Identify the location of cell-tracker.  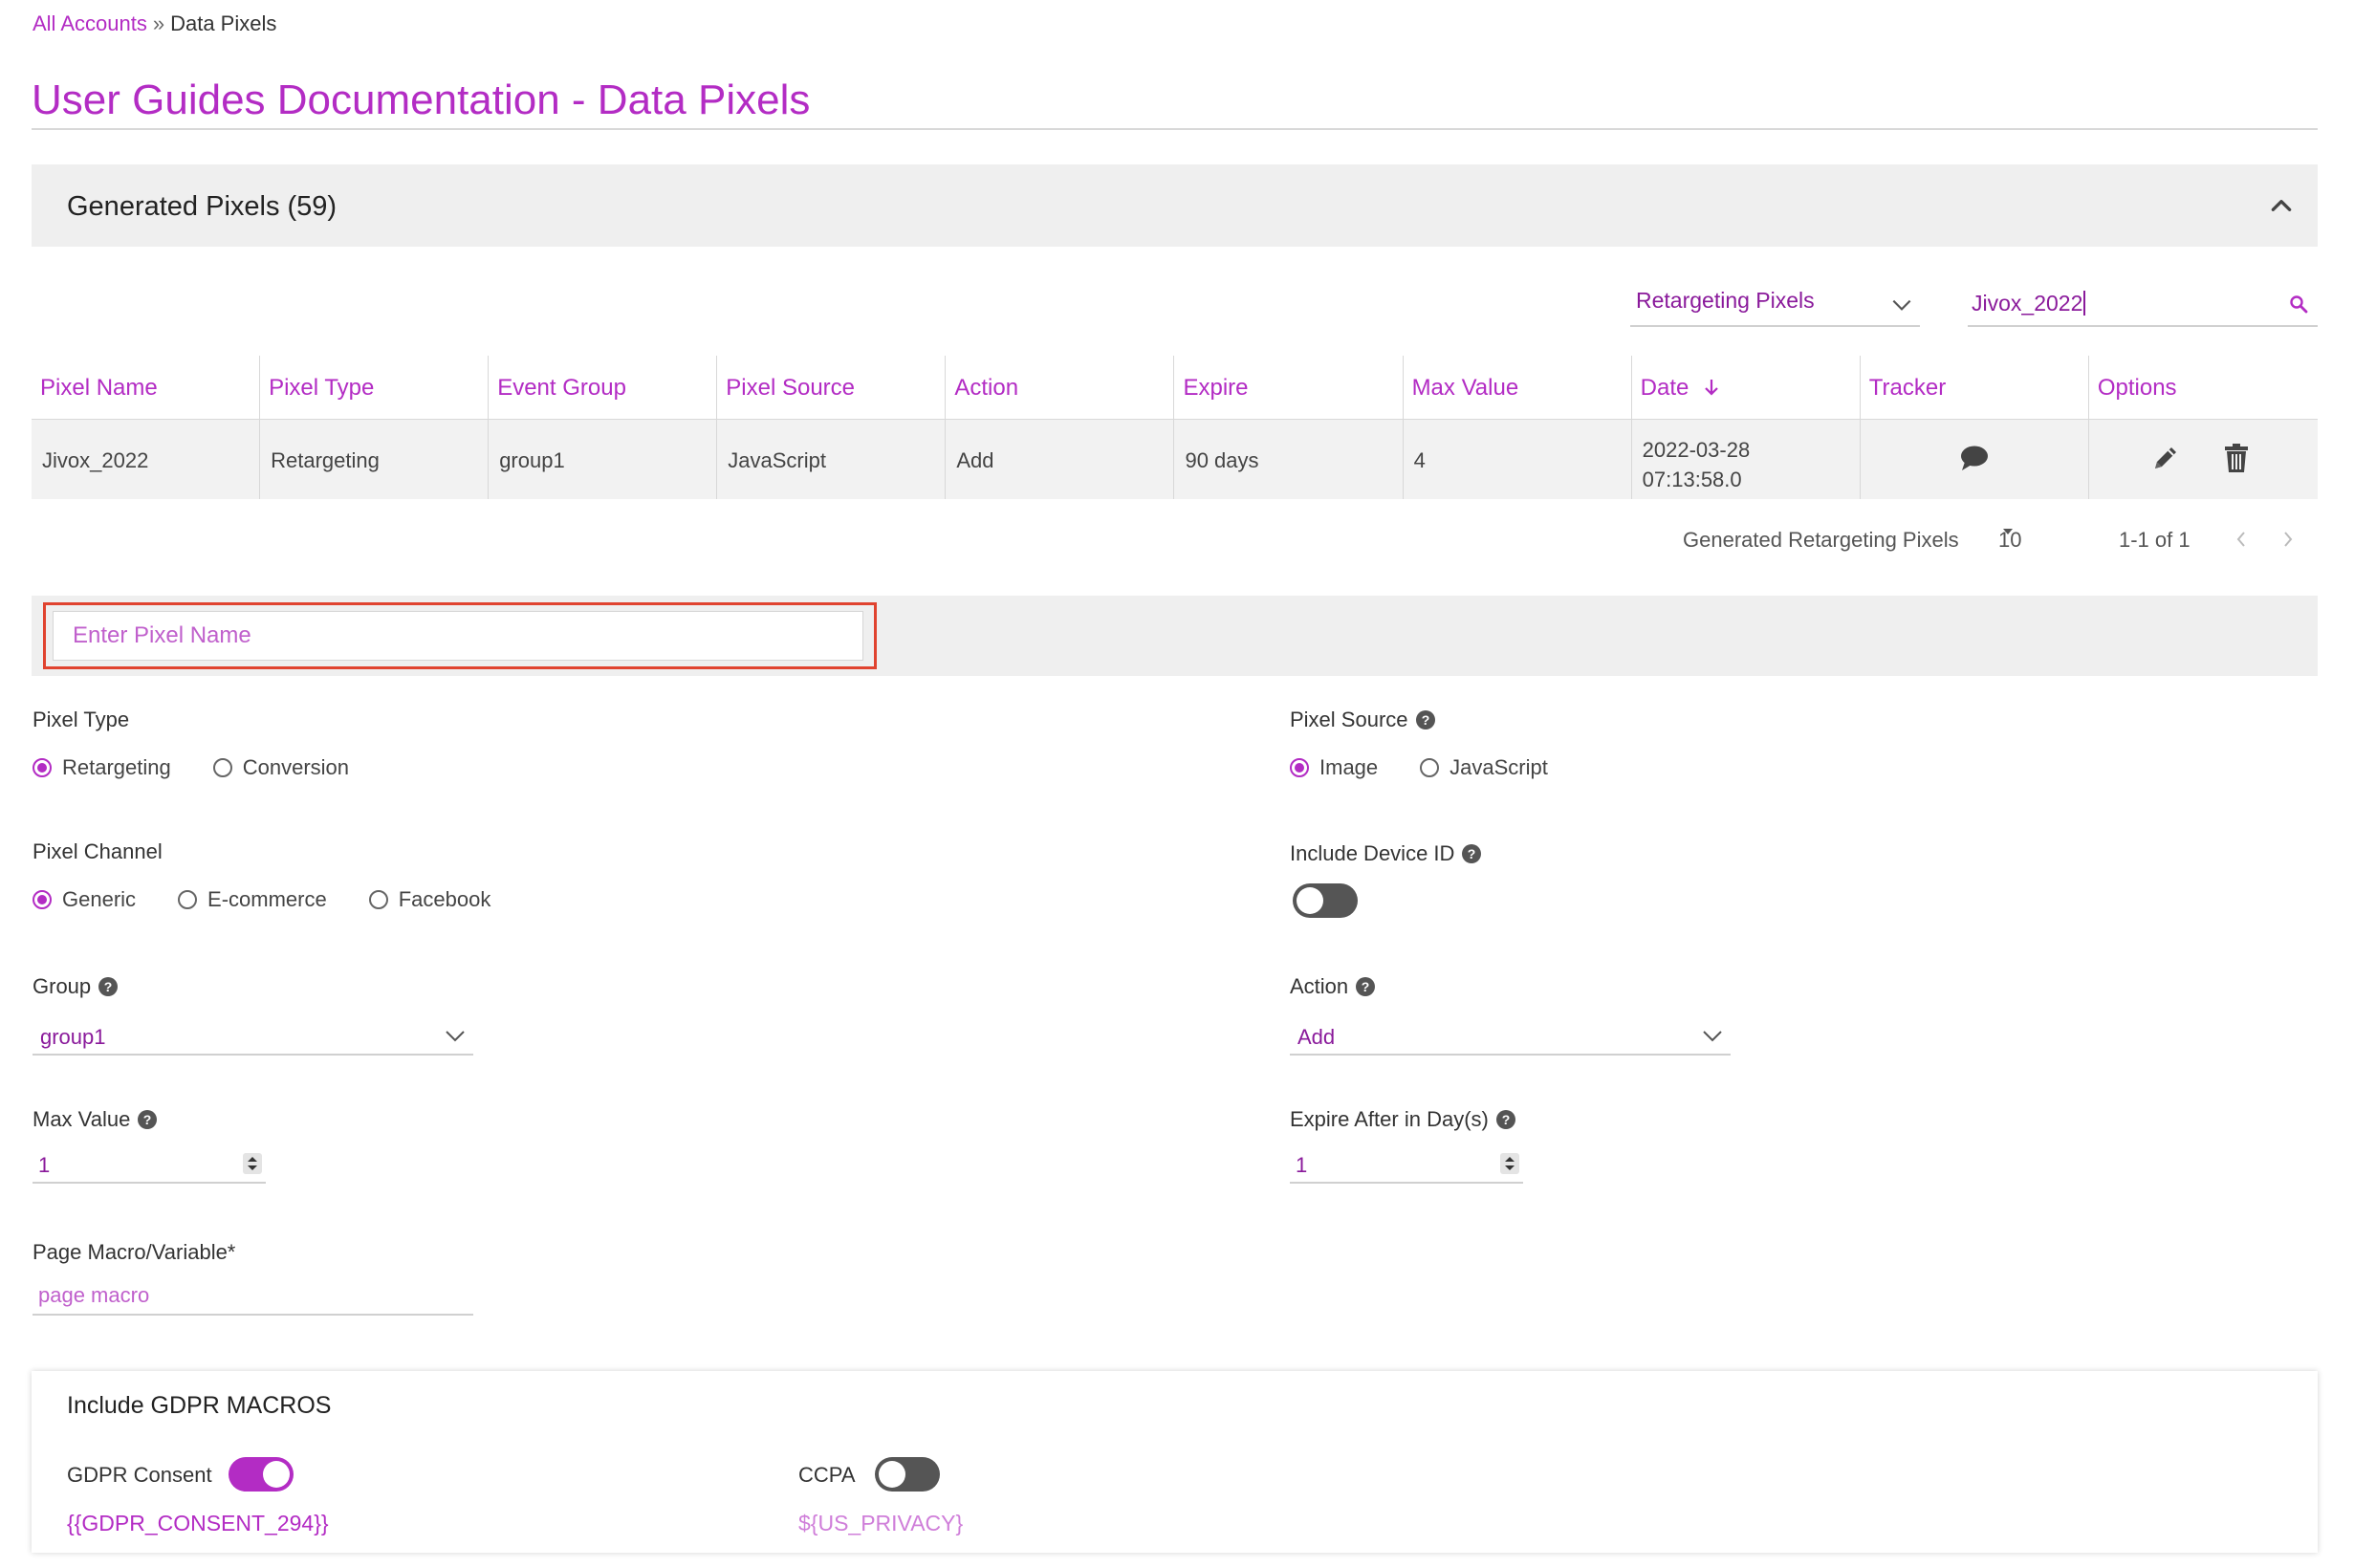
(1975, 459).